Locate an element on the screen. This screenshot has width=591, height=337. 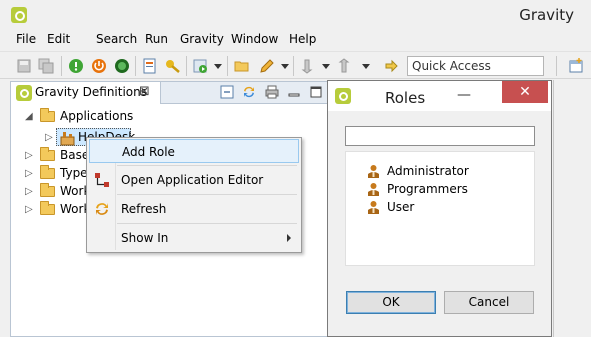
perspective-icon is located at coordinates (576, 66).